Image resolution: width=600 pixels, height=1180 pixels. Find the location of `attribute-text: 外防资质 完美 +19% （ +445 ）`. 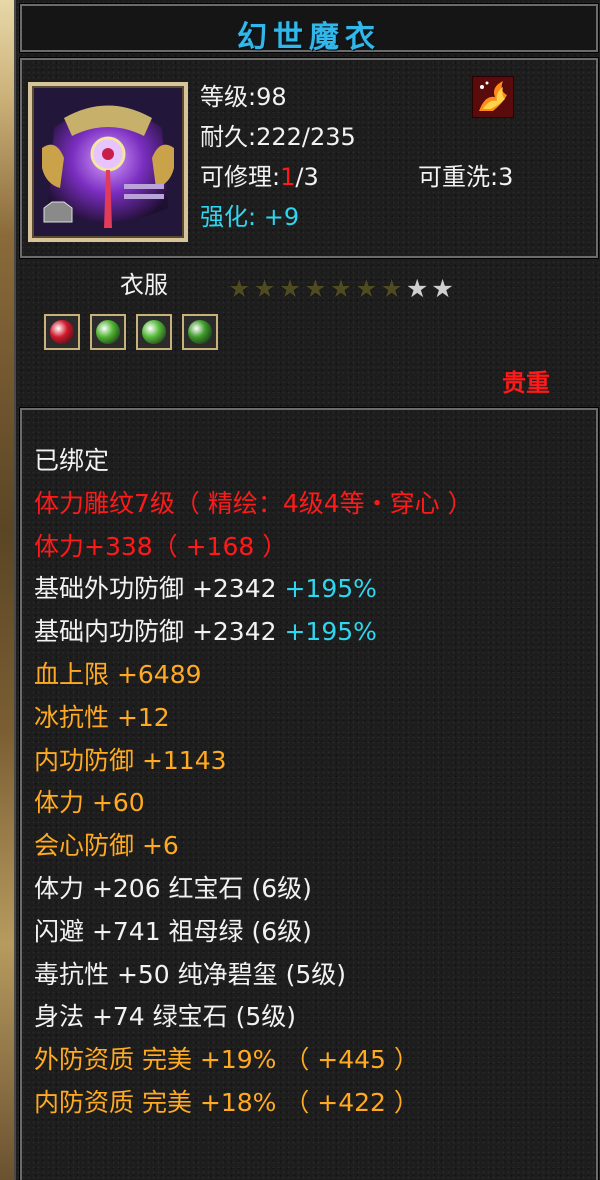

attribute-text: 外防资质 完美 +19% （ +445 ） is located at coordinates (226, 1060).